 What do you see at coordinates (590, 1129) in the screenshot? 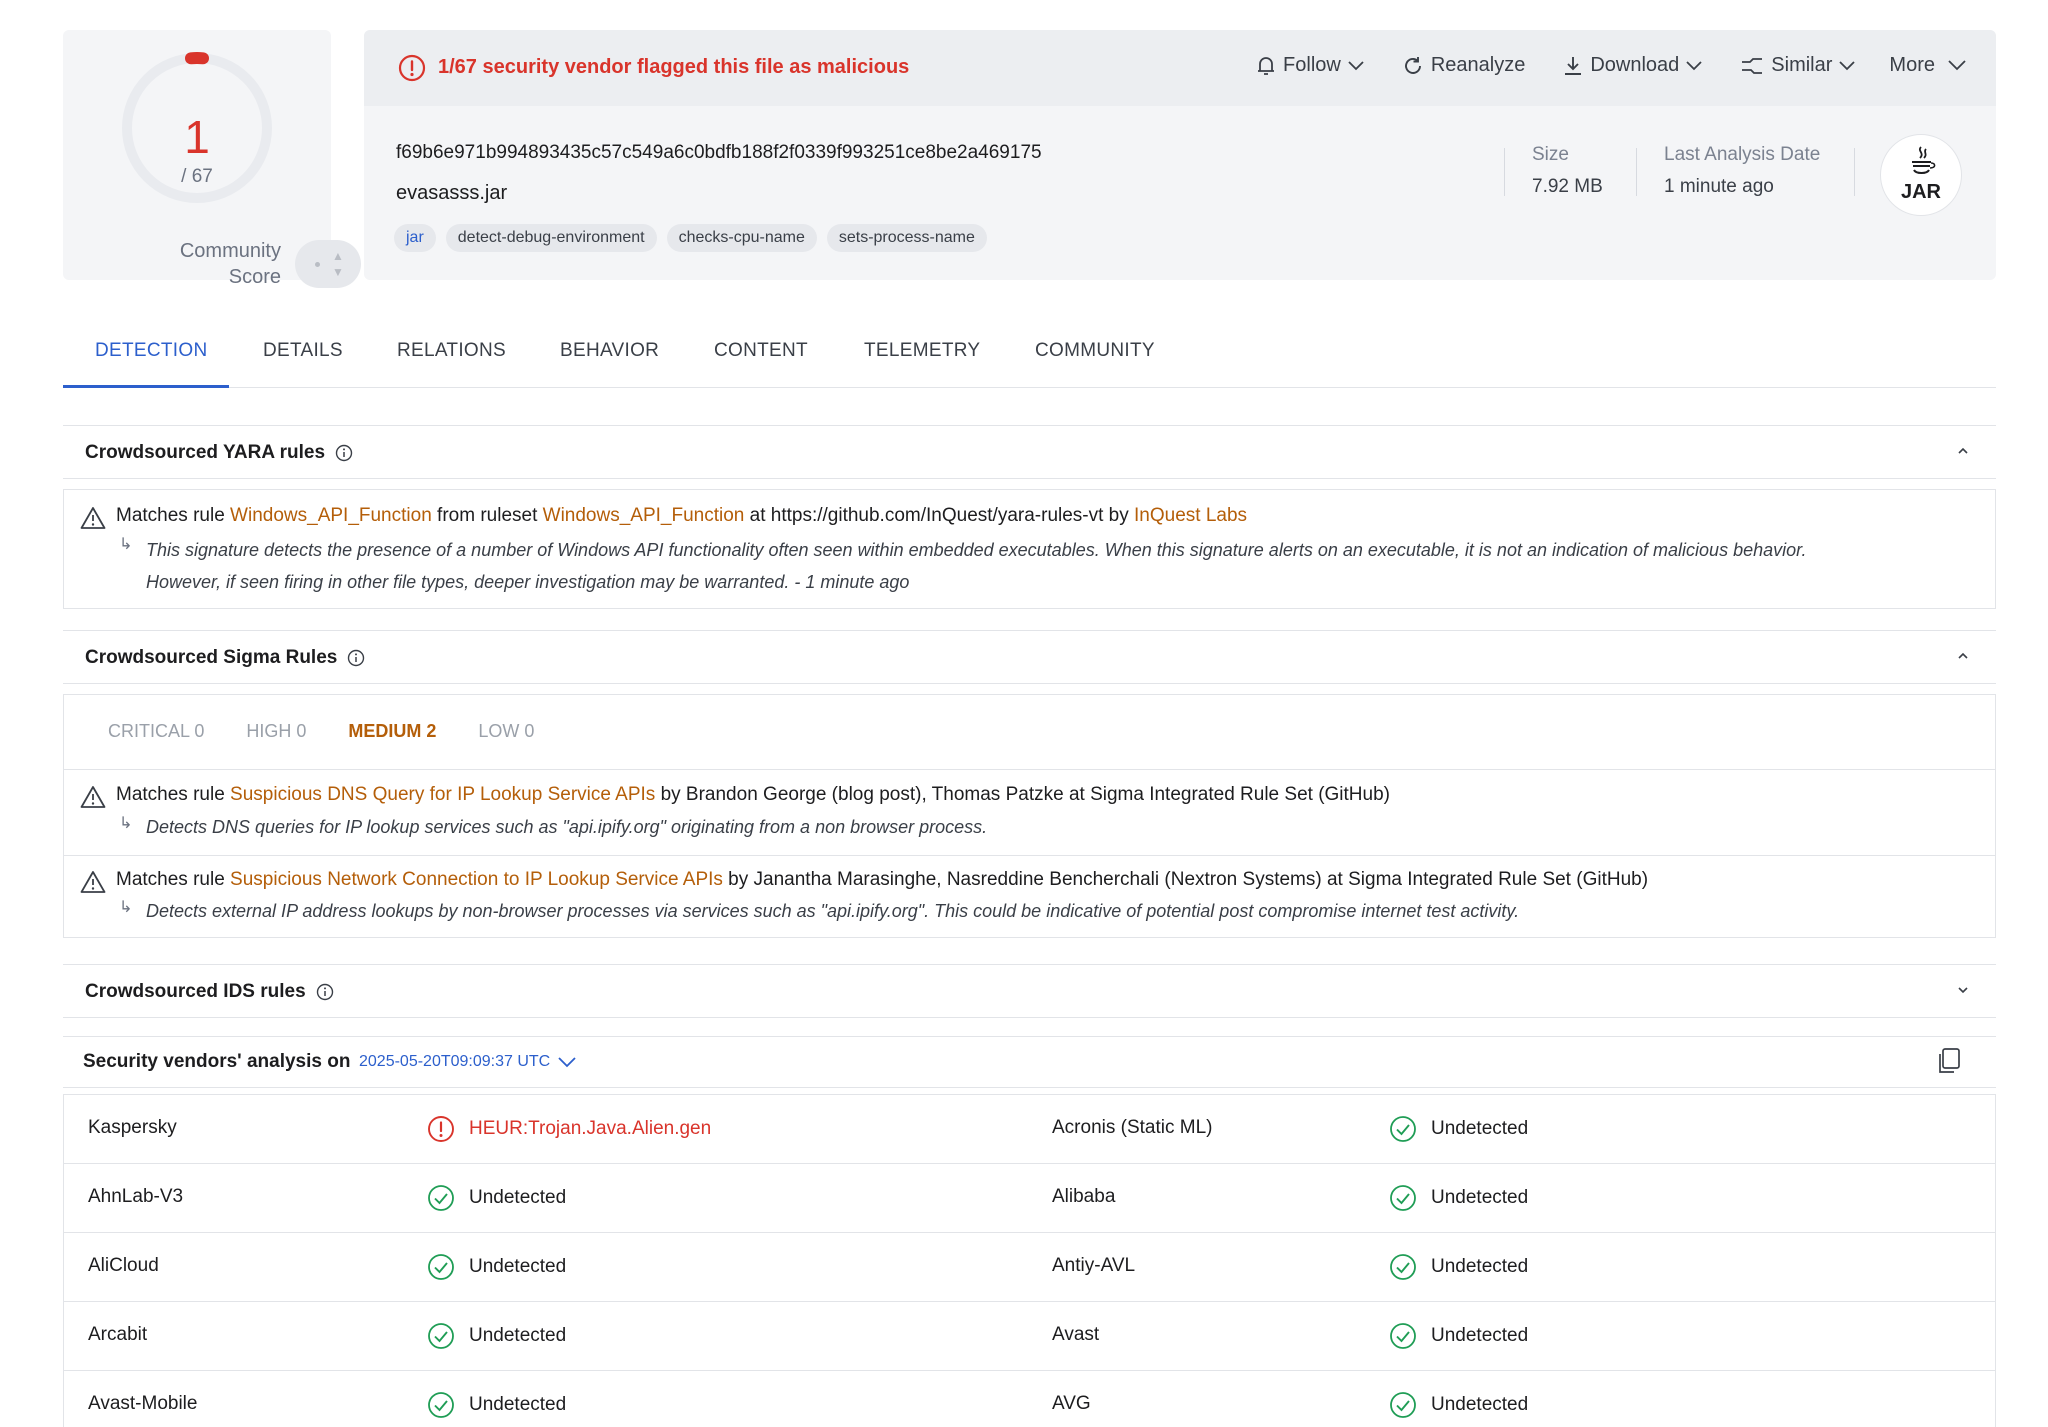
I see `vendor-result-text: HEUR:Trojan.Java.Alien.gen` at bounding box center [590, 1129].